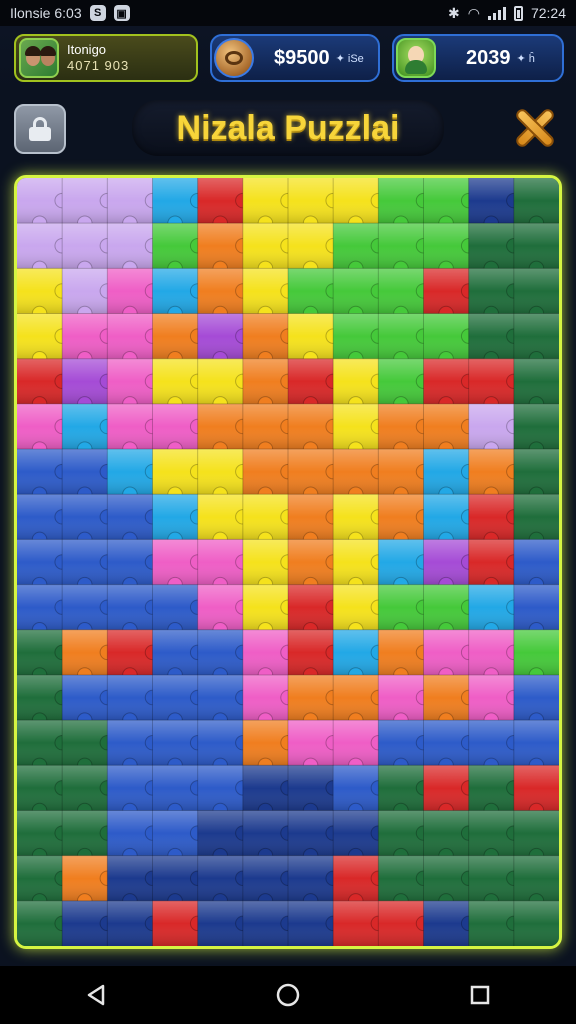 Image resolution: width=576 pixels, height=1024 pixels. Describe the element at coordinates (288, 995) in the screenshot. I see `home-button` at that location.